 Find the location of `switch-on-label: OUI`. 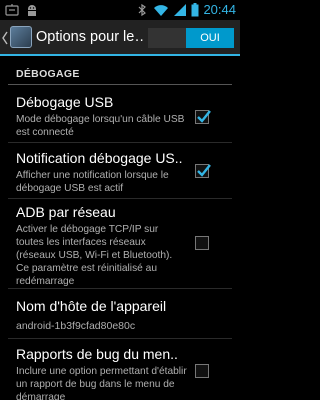

switch-on-label: OUI is located at coordinates (210, 38).